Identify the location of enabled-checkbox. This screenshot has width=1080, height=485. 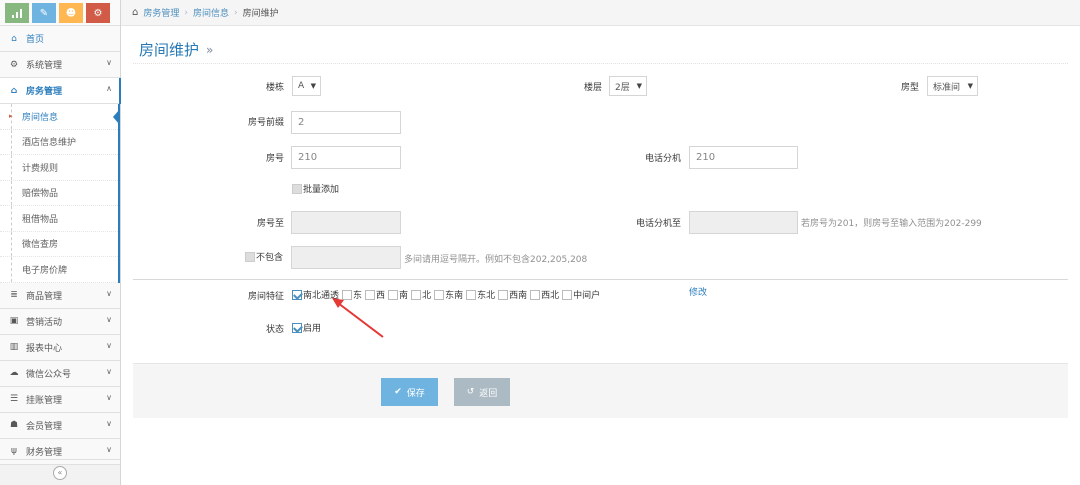
(297, 327).